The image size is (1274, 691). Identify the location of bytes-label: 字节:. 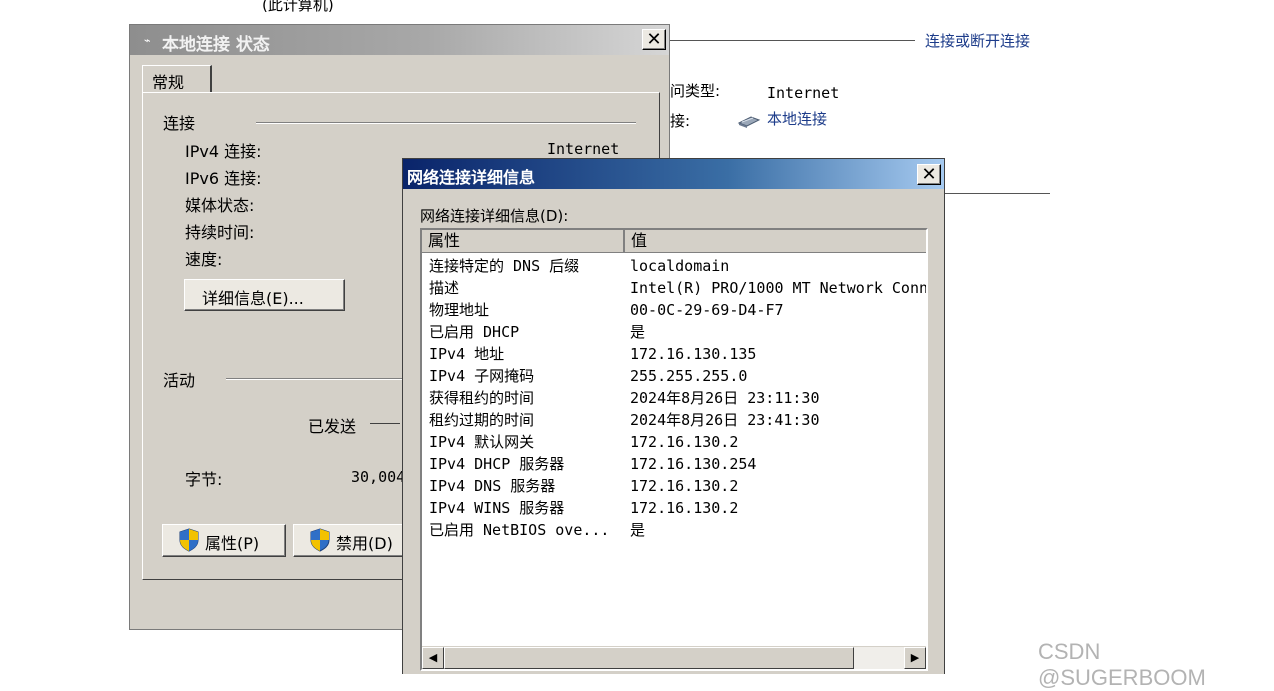
(204, 479).